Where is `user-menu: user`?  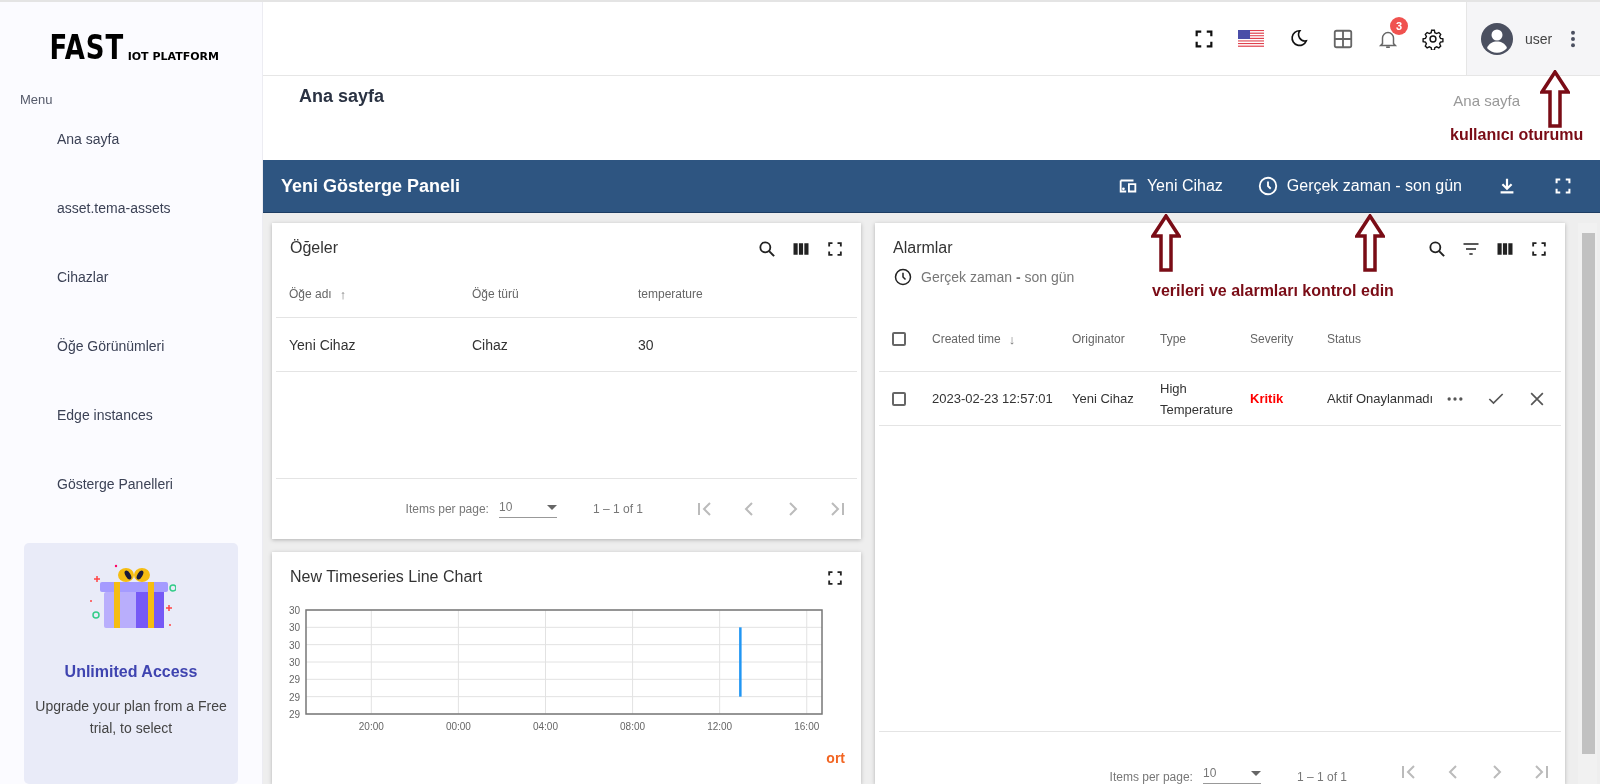 user-menu: user is located at coordinates (1533, 38).